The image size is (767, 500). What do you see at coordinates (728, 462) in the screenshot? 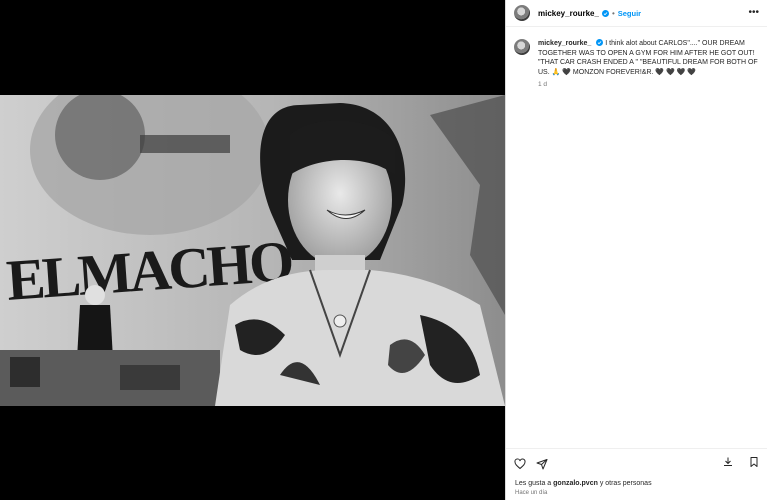
I see `save-download-icon` at bounding box center [728, 462].